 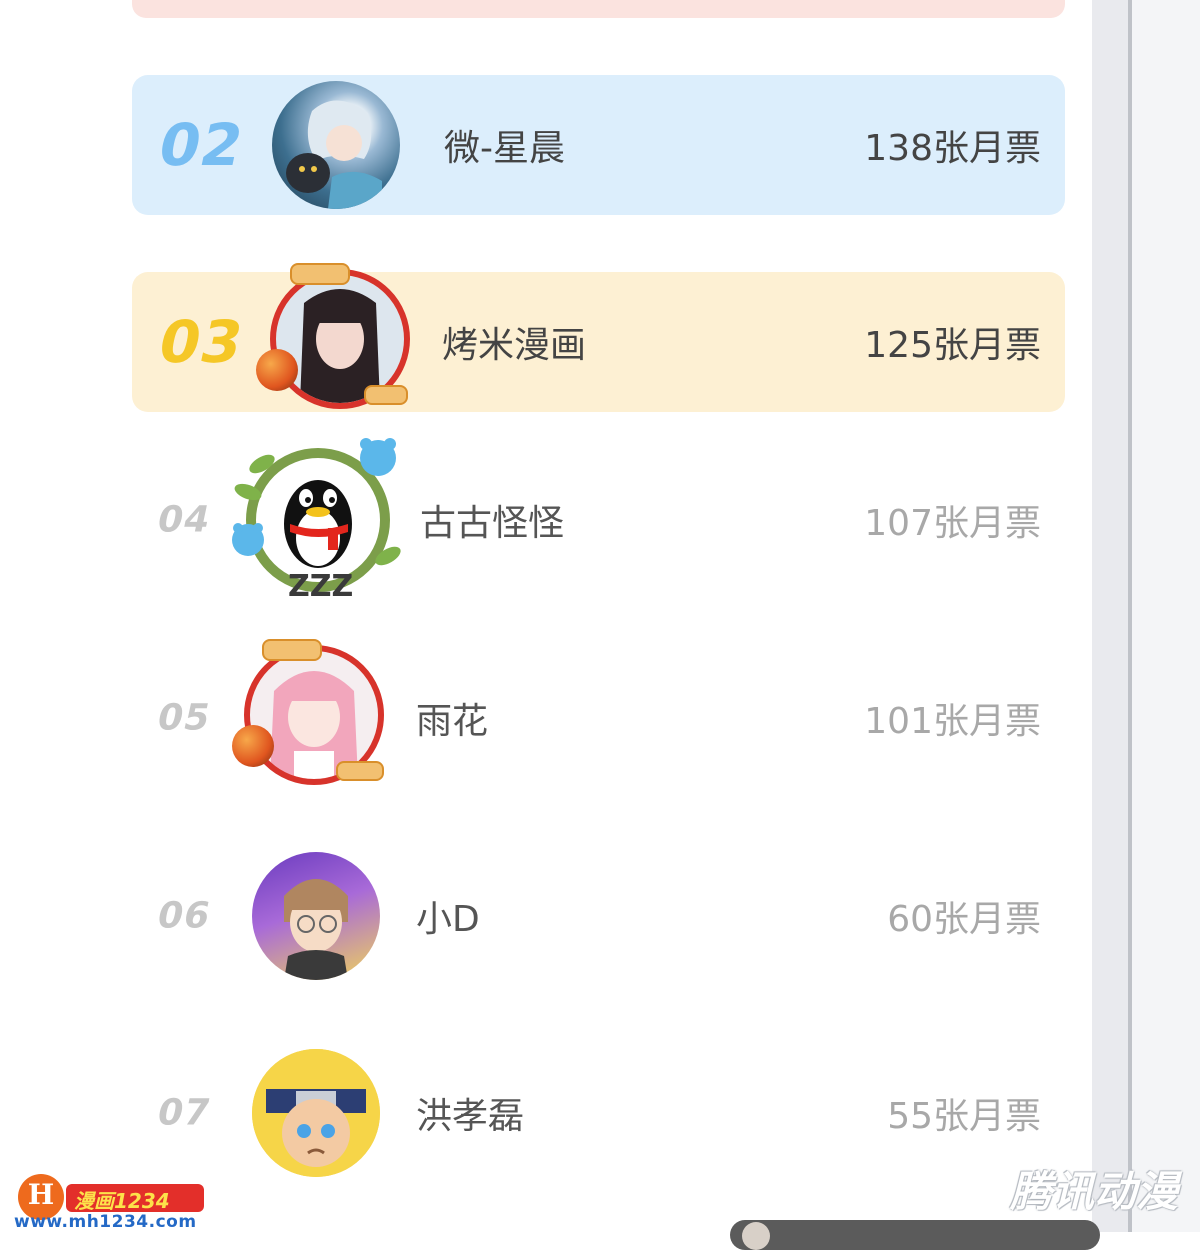 I want to click on rank-number: 07, so click(x=184, y=1113).